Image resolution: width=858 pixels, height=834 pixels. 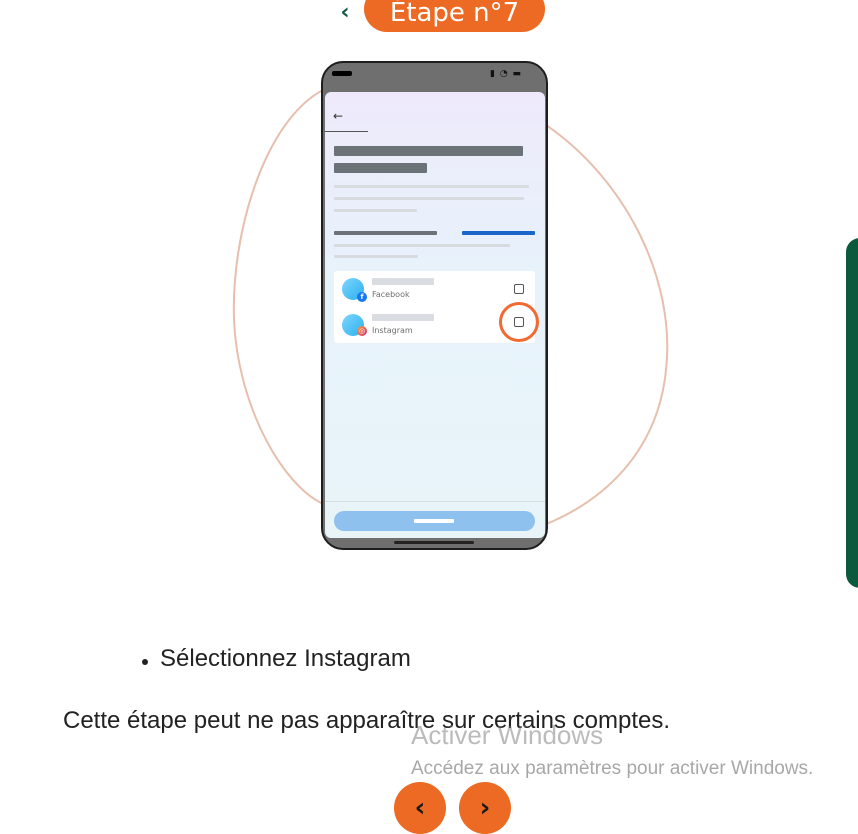 I want to click on instruction-item: Sélectionnez Instagram, so click(x=276, y=659).